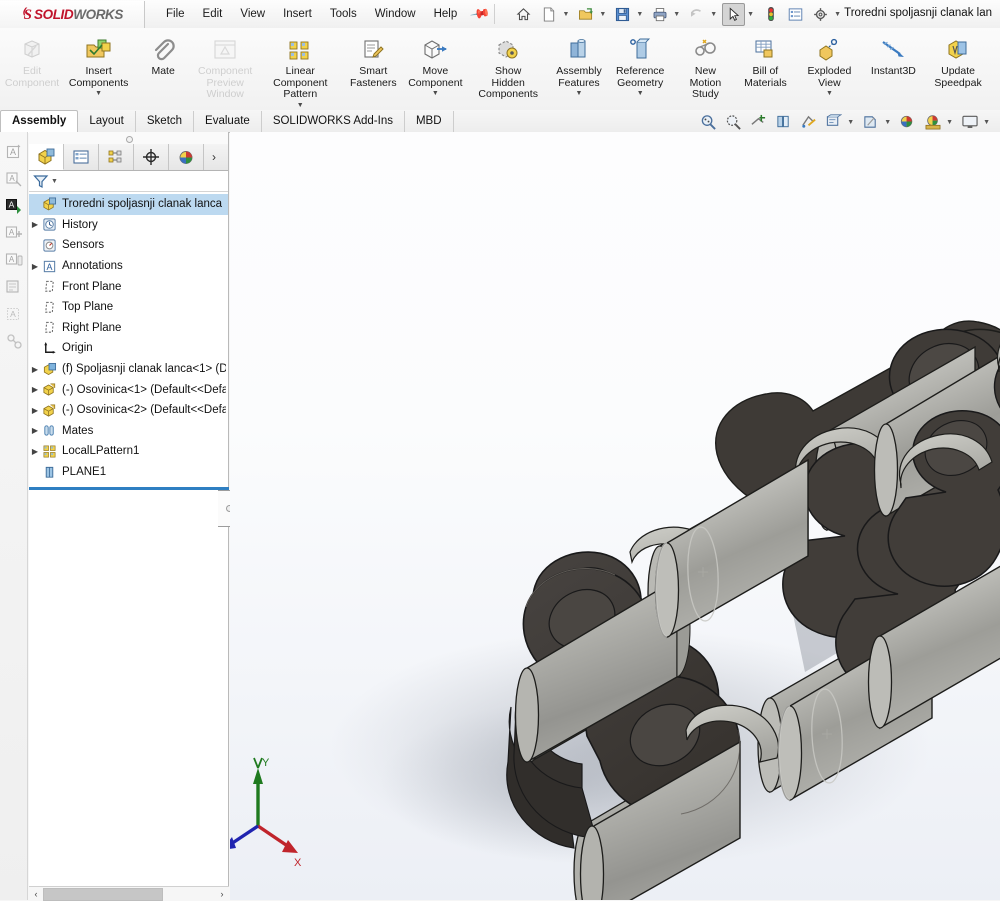  Describe the element at coordinates (808, 122) in the screenshot. I see `hide-show-items-icon` at that location.